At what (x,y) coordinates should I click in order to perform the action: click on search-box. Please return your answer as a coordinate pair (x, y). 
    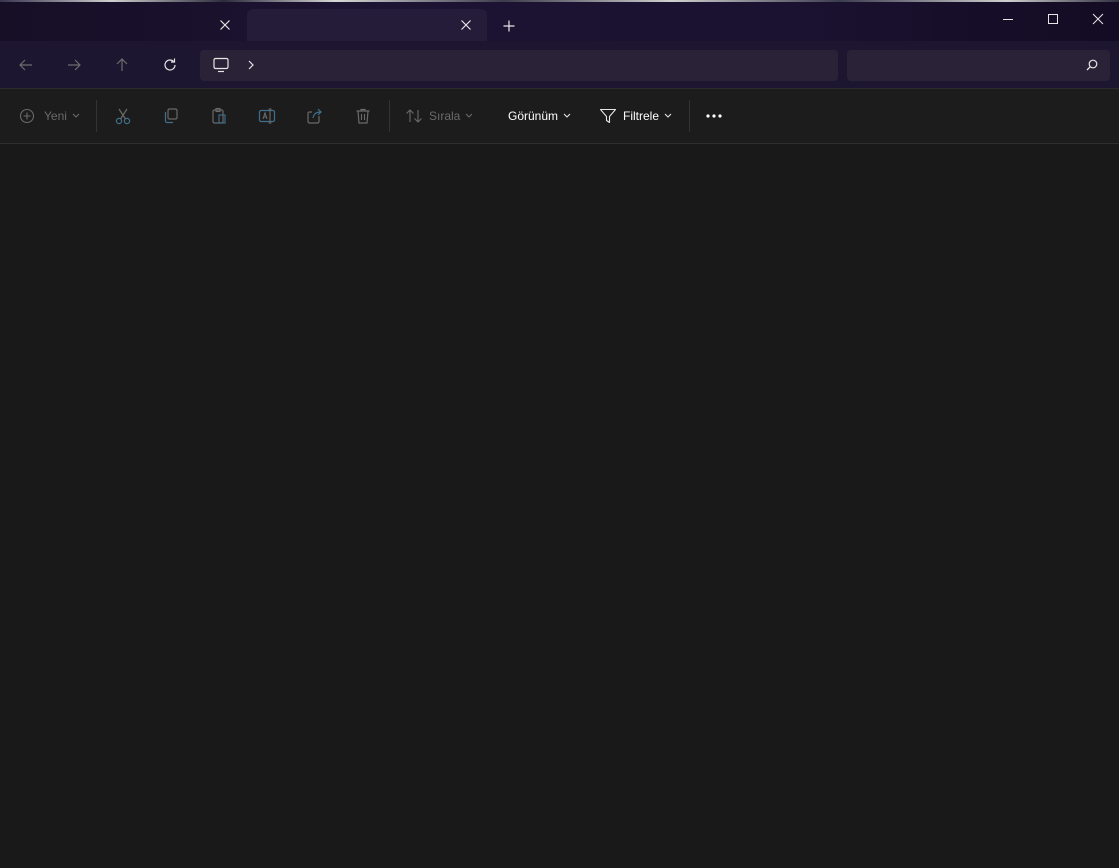
    Looking at the image, I should click on (978, 66).